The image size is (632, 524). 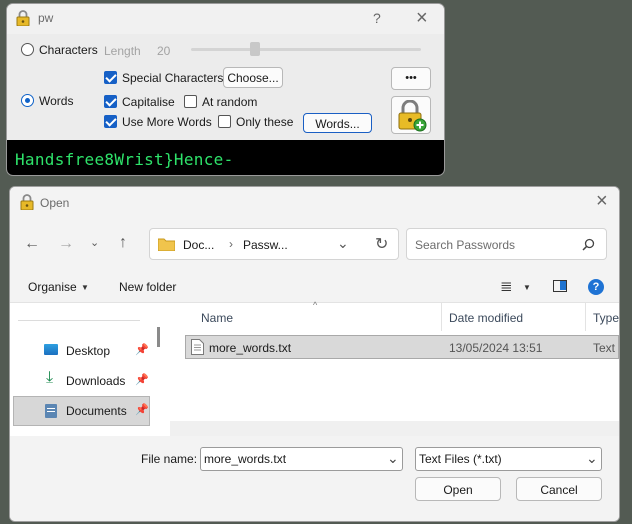 I want to click on file-type-dropdown-icon: ⌄, so click(x=592, y=458).